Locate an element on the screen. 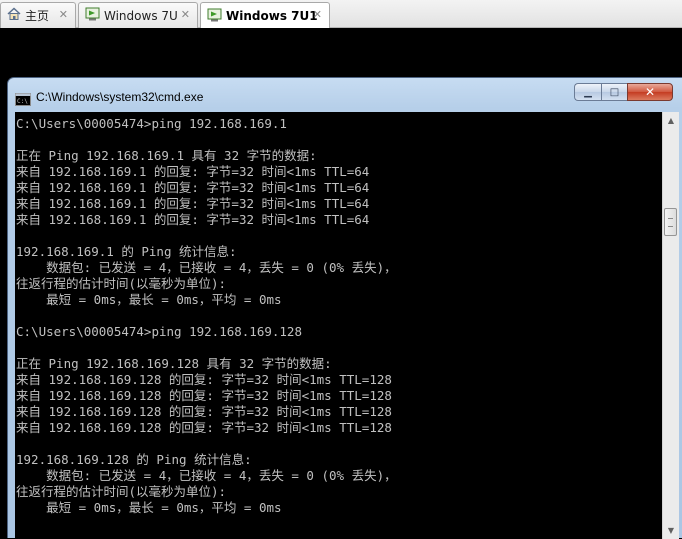 The height and width of the screenshot is (539, 682). maximize-button: □ is located at coordinates (614, 92).